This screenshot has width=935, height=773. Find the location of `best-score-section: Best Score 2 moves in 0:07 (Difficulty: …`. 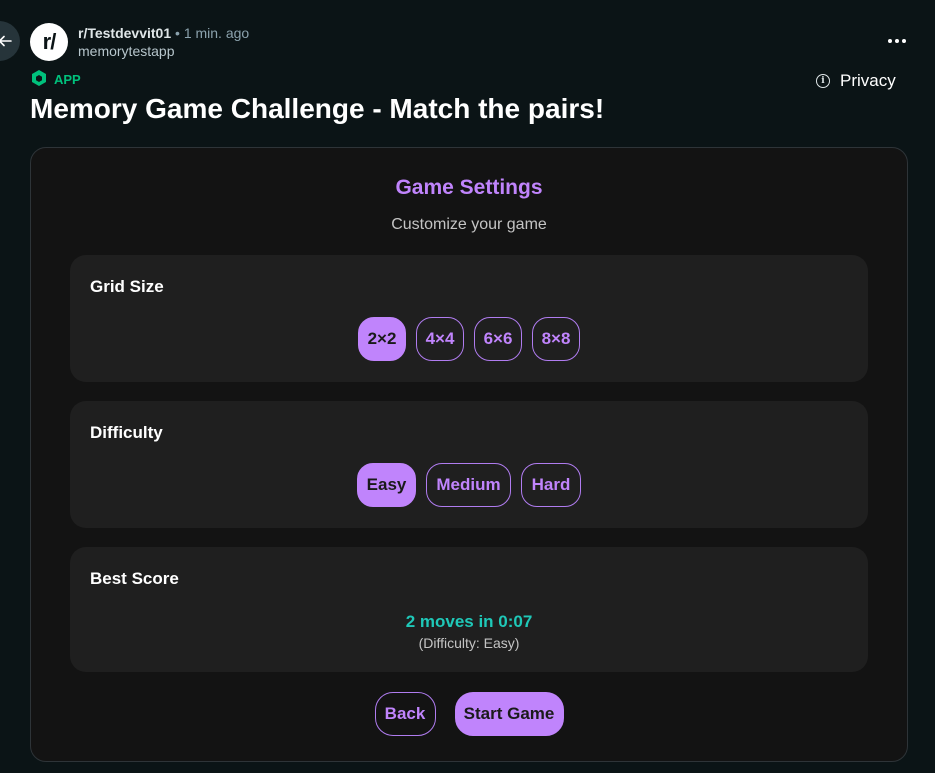

best-score-section: Best Score 2 moves in 0:07 (Difficulty: … is located at coordinates (469, 609).